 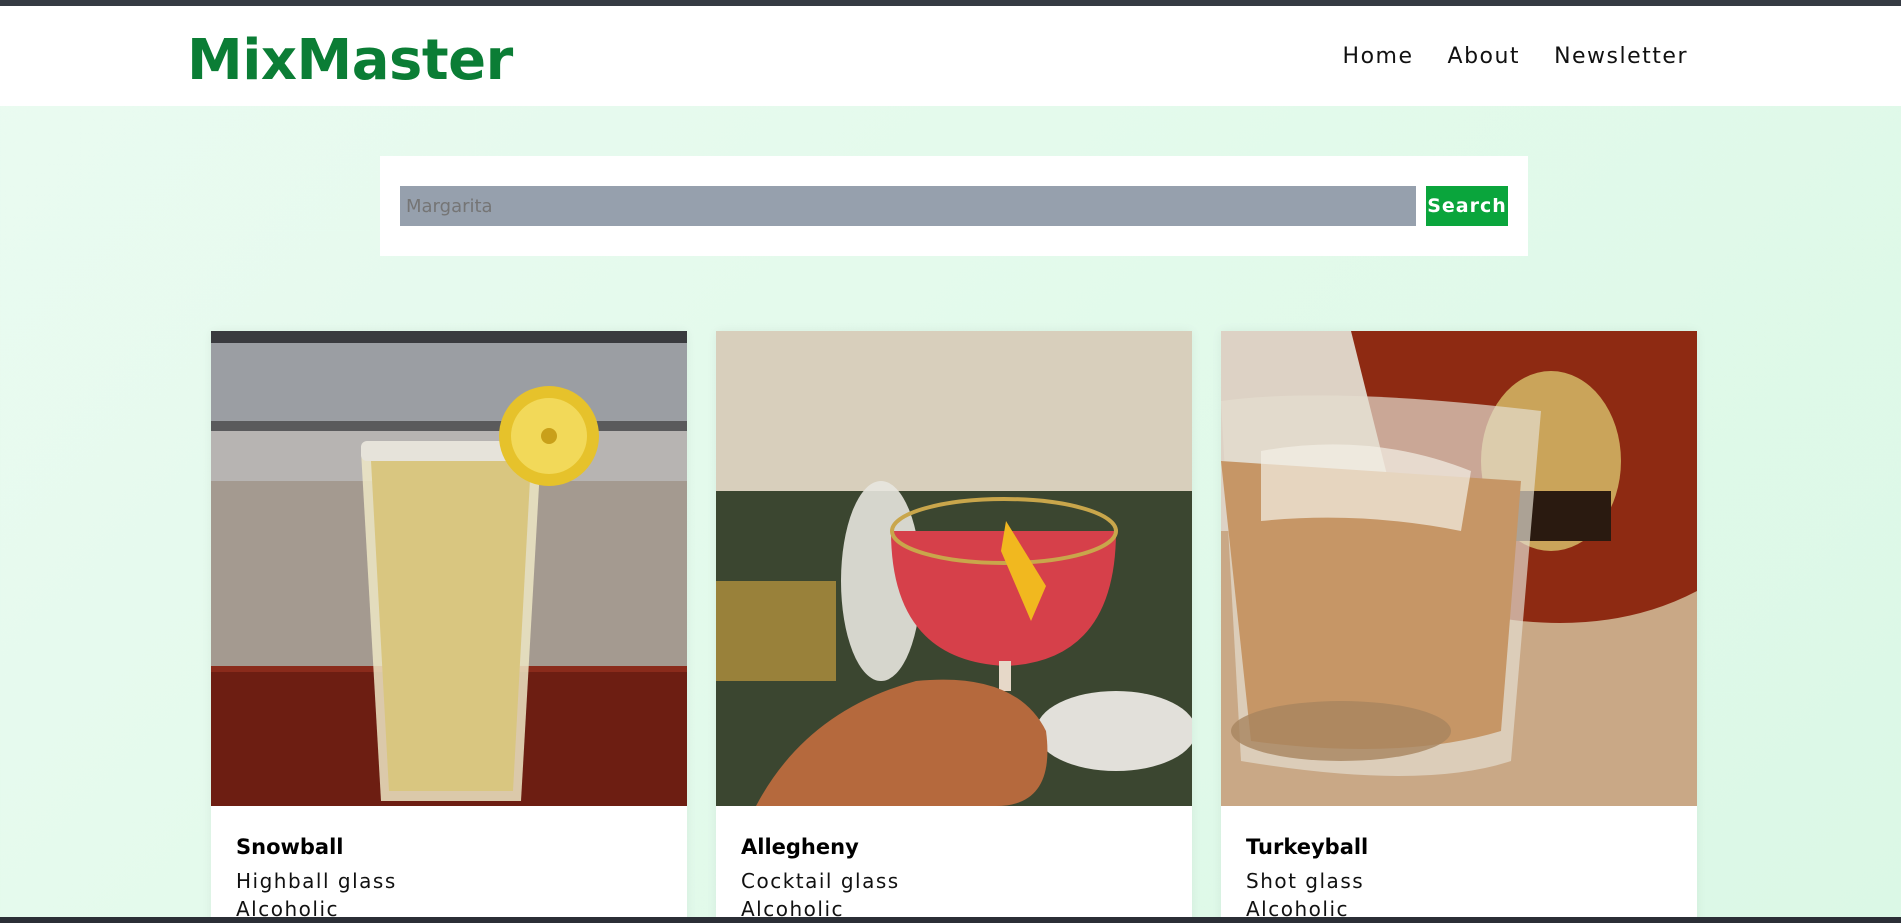 What do you see at coordinates (1378, 56) in the screenshot?
I see `nav-home-link: Home` at bounding box center [1378, 56].